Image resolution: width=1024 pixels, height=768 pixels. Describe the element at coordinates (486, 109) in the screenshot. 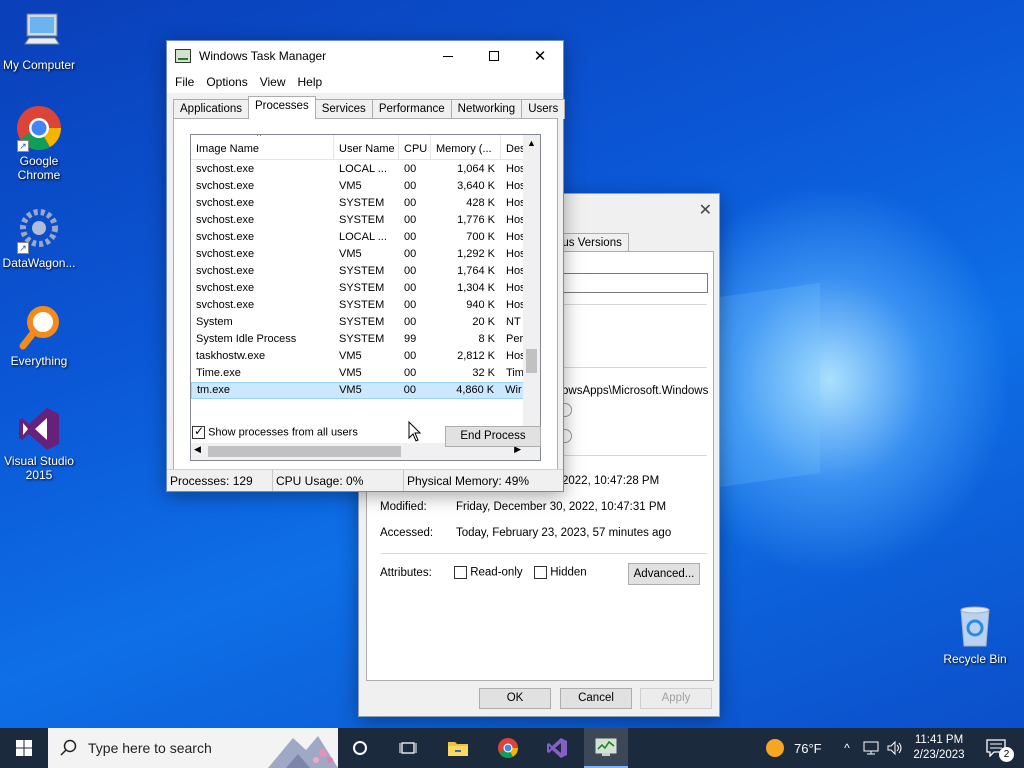

I see `tab-networking: Networking` at that location.